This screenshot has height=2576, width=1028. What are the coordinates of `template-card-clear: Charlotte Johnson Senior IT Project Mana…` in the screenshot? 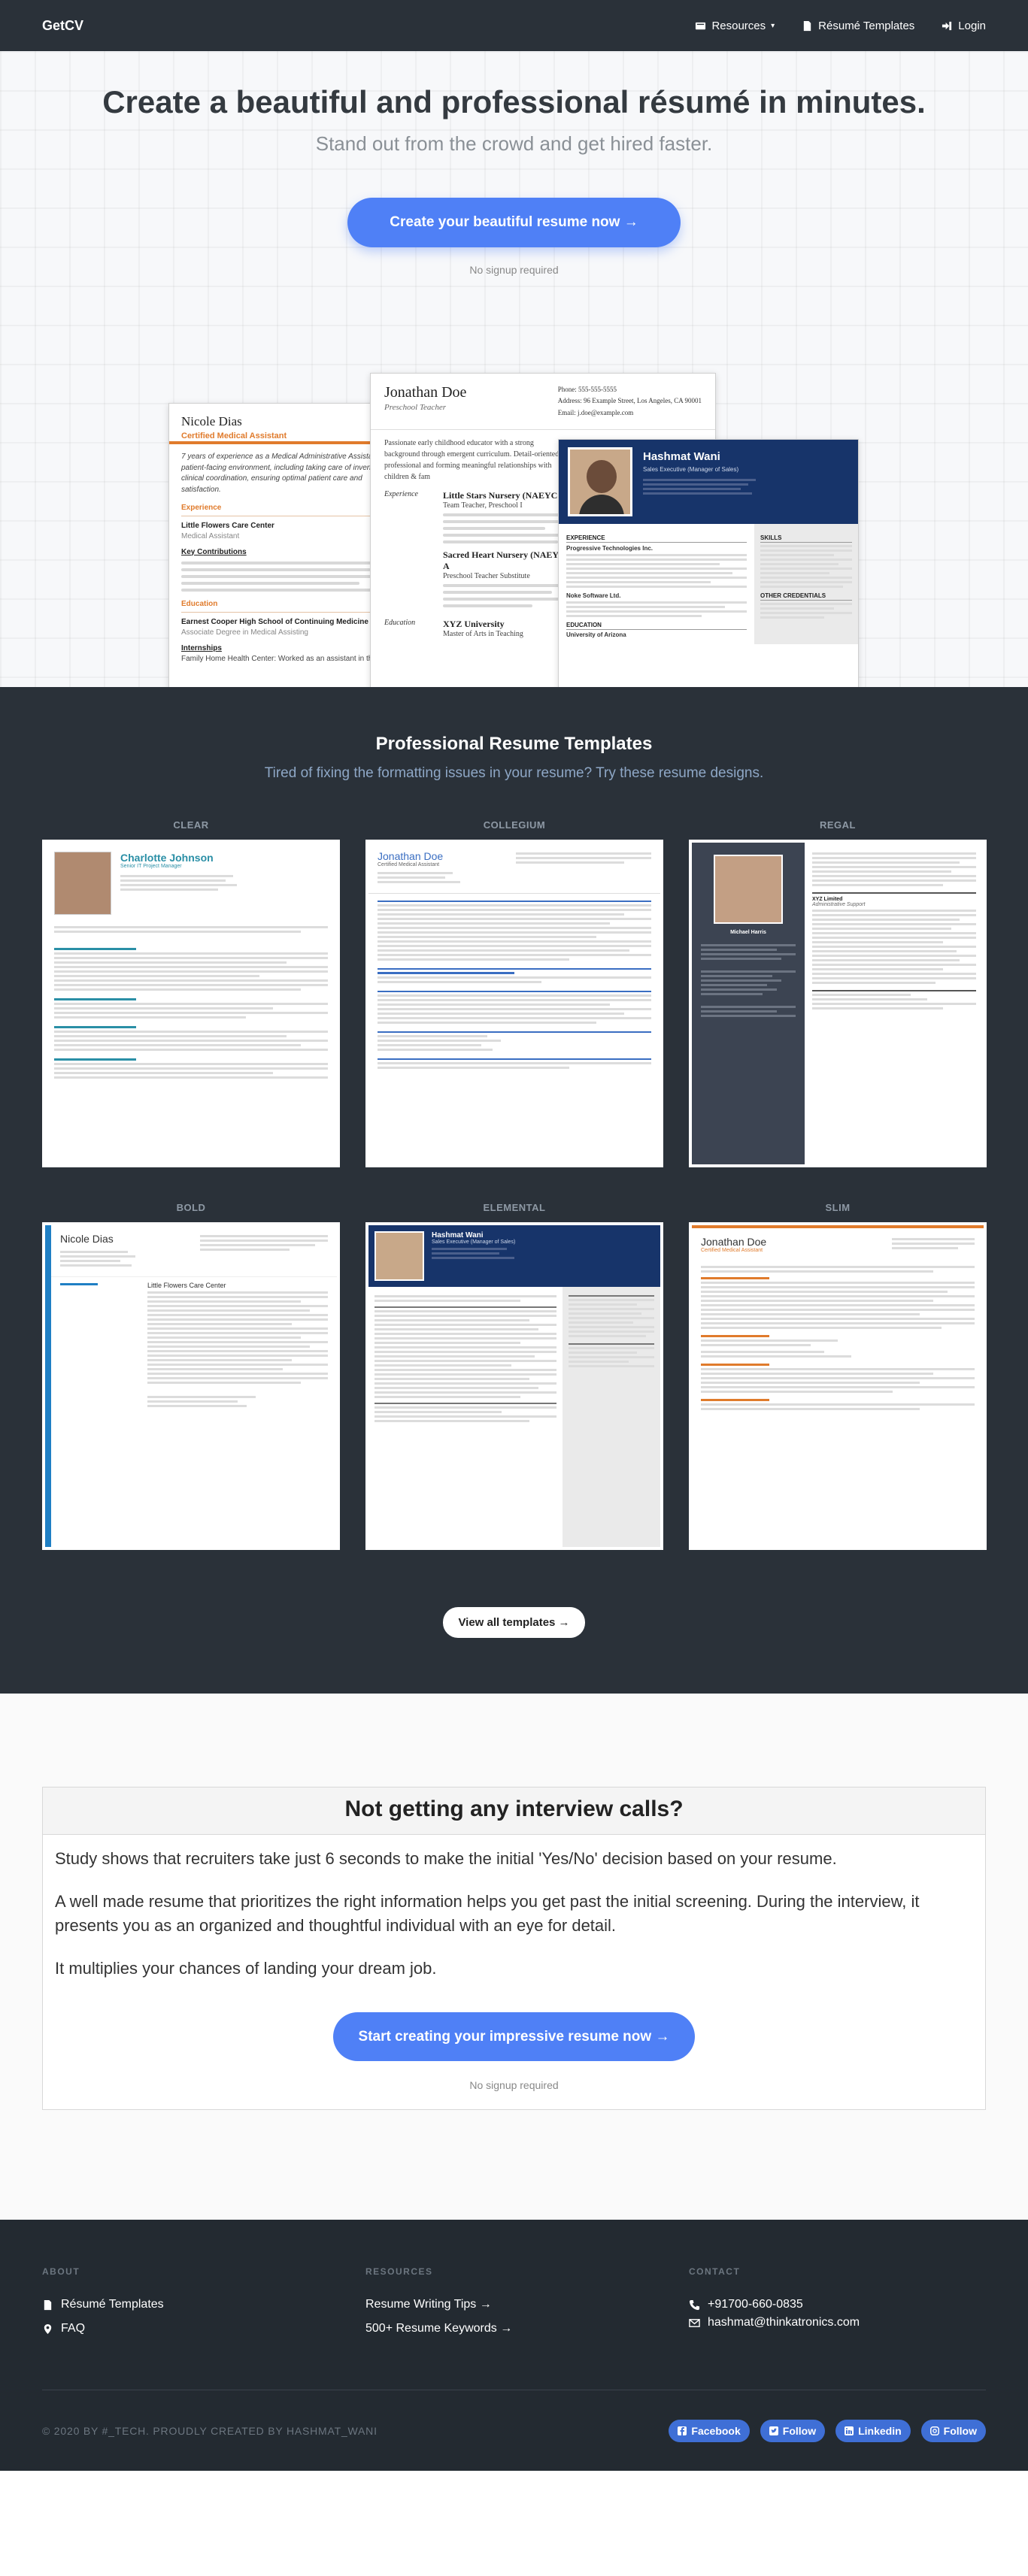 It's located at (191, 1004).